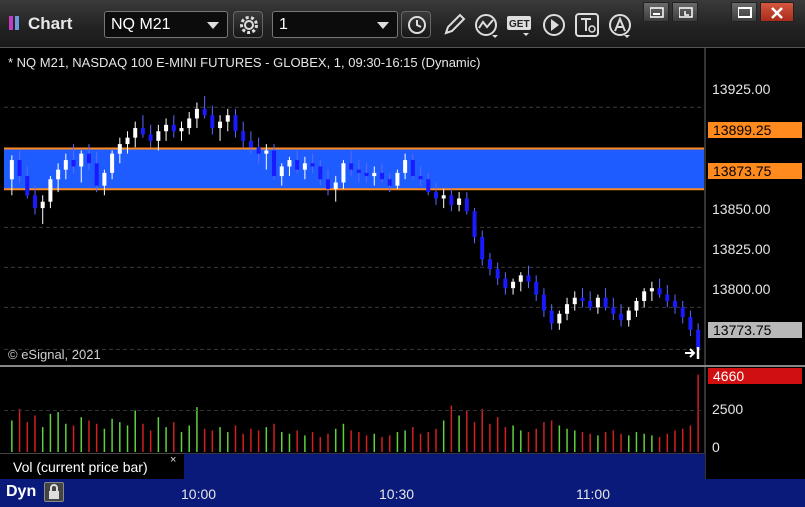  What do you see at coordinates (173, 460) in the screenshot?
I see `close-study-icon: ×` at bounding box center [173, 460].